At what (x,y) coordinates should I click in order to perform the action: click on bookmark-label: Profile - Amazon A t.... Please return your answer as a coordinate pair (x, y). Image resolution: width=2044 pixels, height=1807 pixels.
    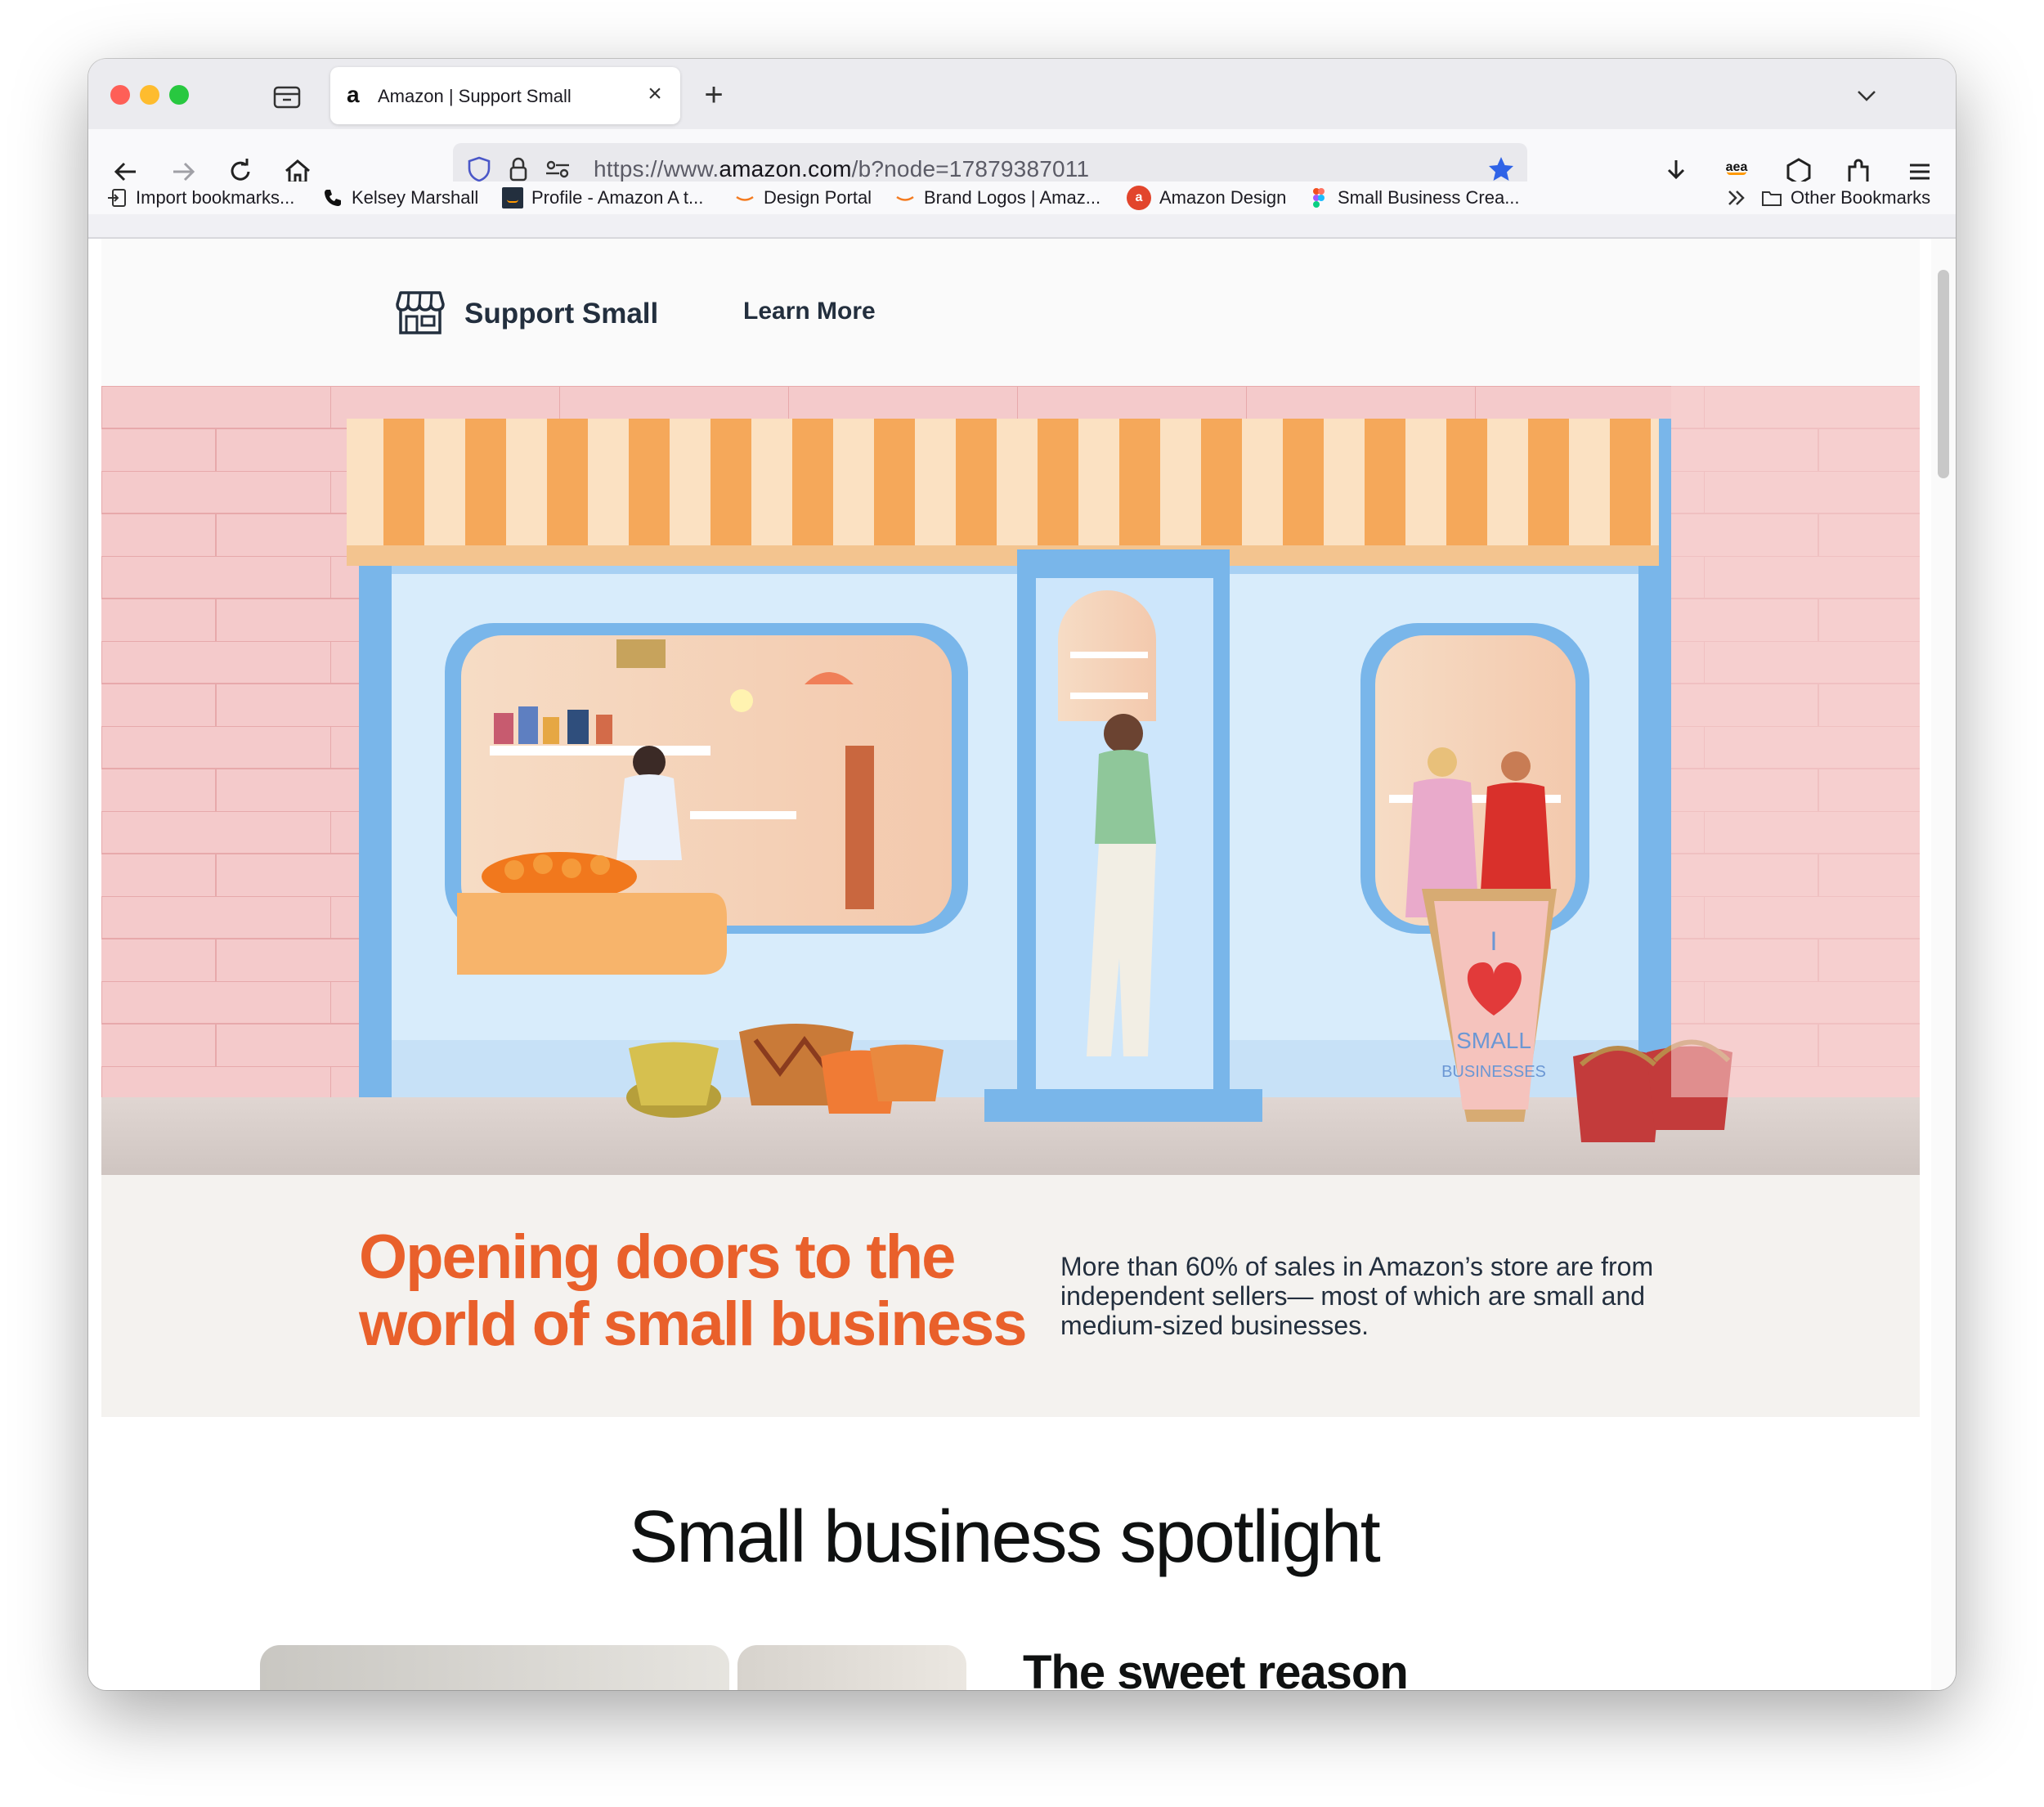
    Looking at the image, I should click on (618, 197).